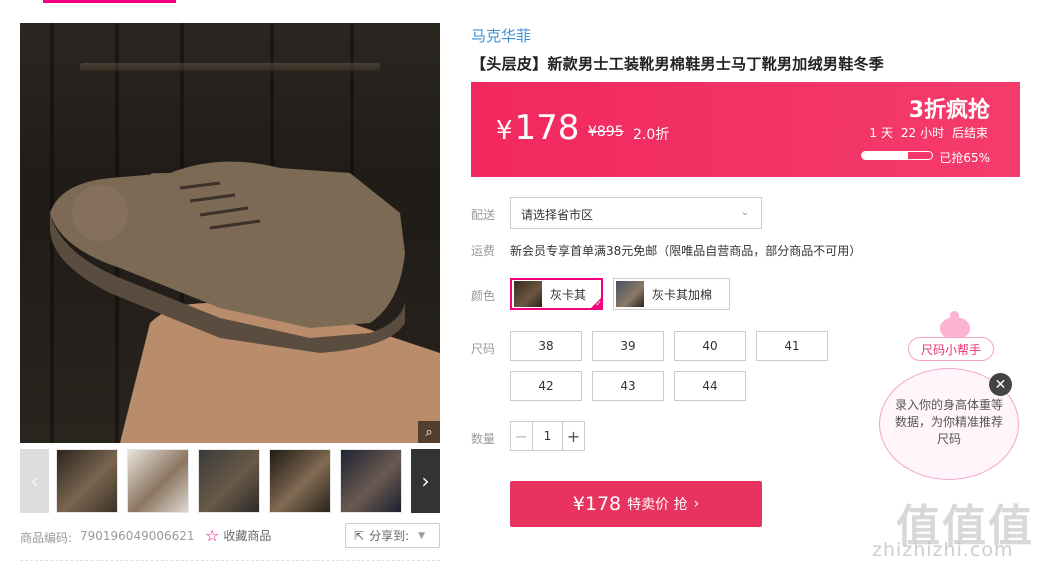  What do you see at coordinates (792, 346) in the screenshot?
I see `size-option: 41` at bounding box center [792, 346].